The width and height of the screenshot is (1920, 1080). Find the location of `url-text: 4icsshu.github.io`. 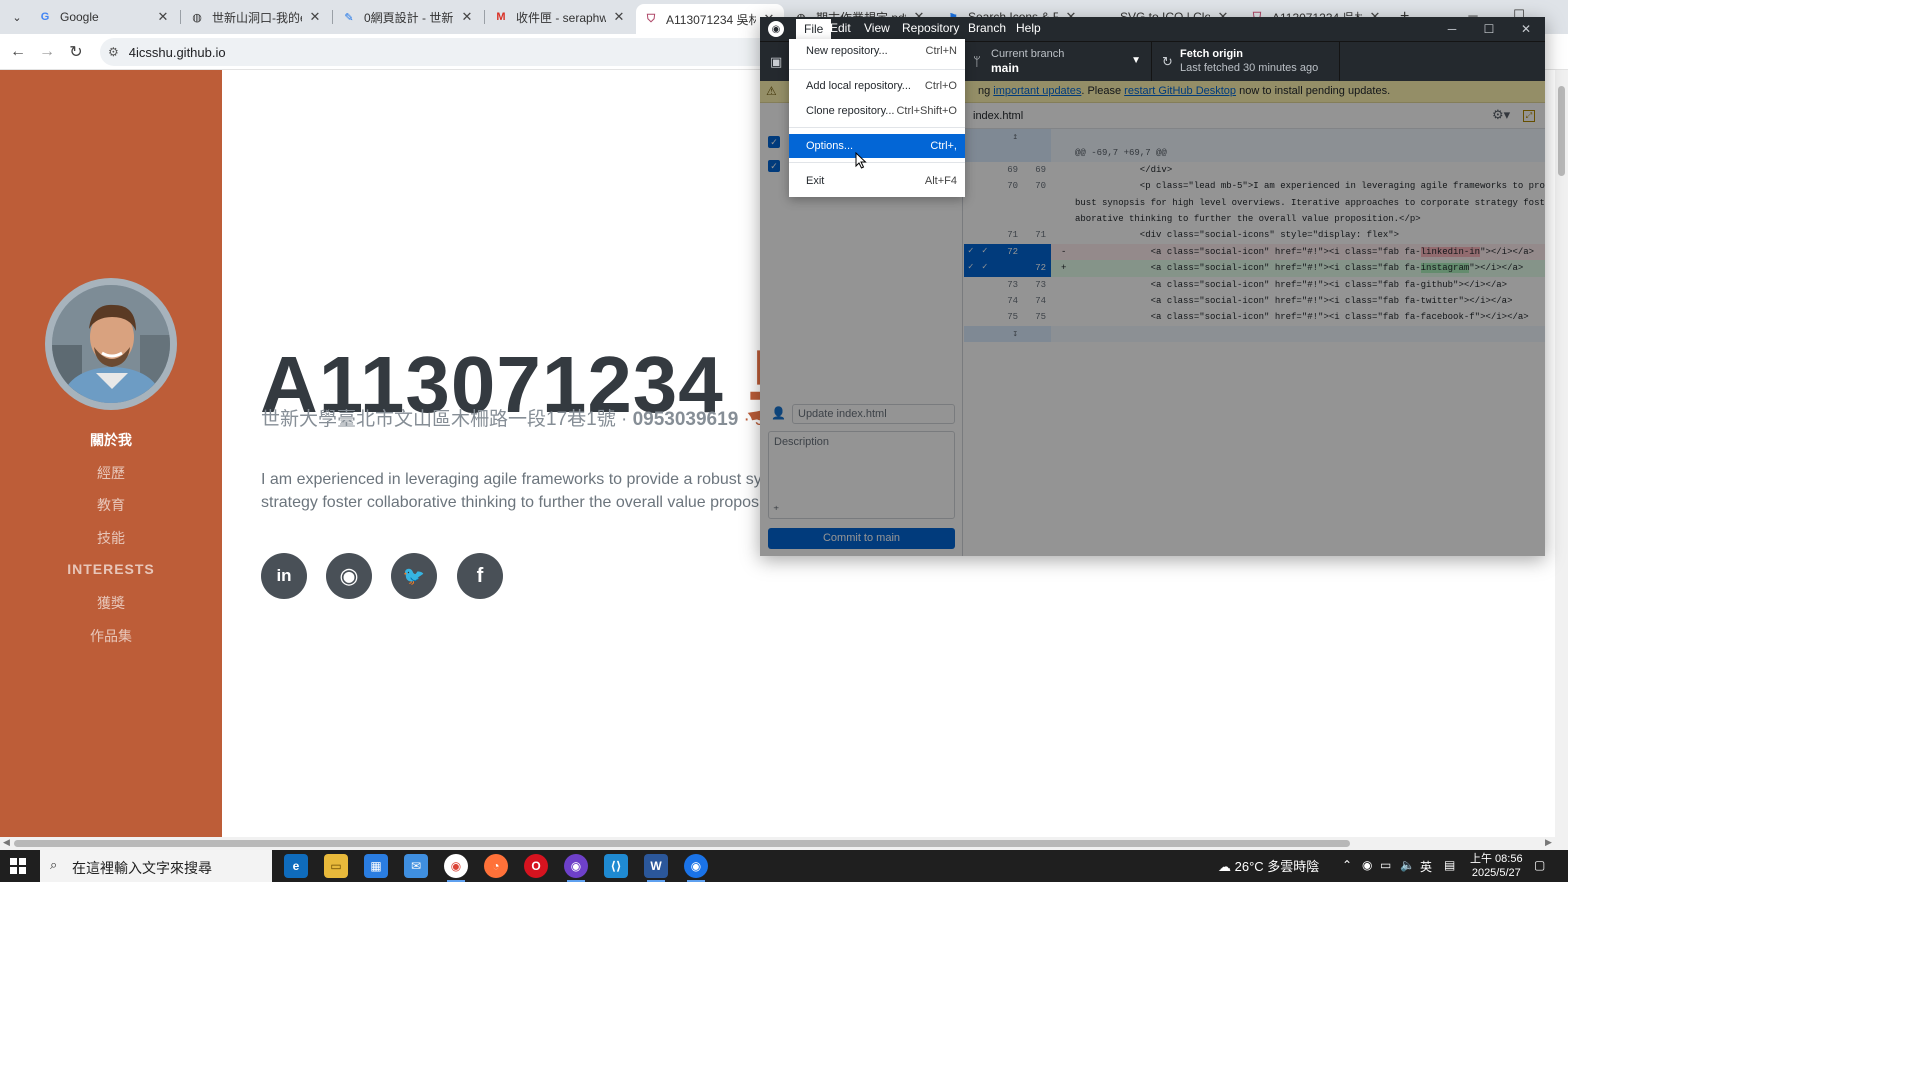

url-text: 4icsshu.github.io is located at coordinates (177, 52).